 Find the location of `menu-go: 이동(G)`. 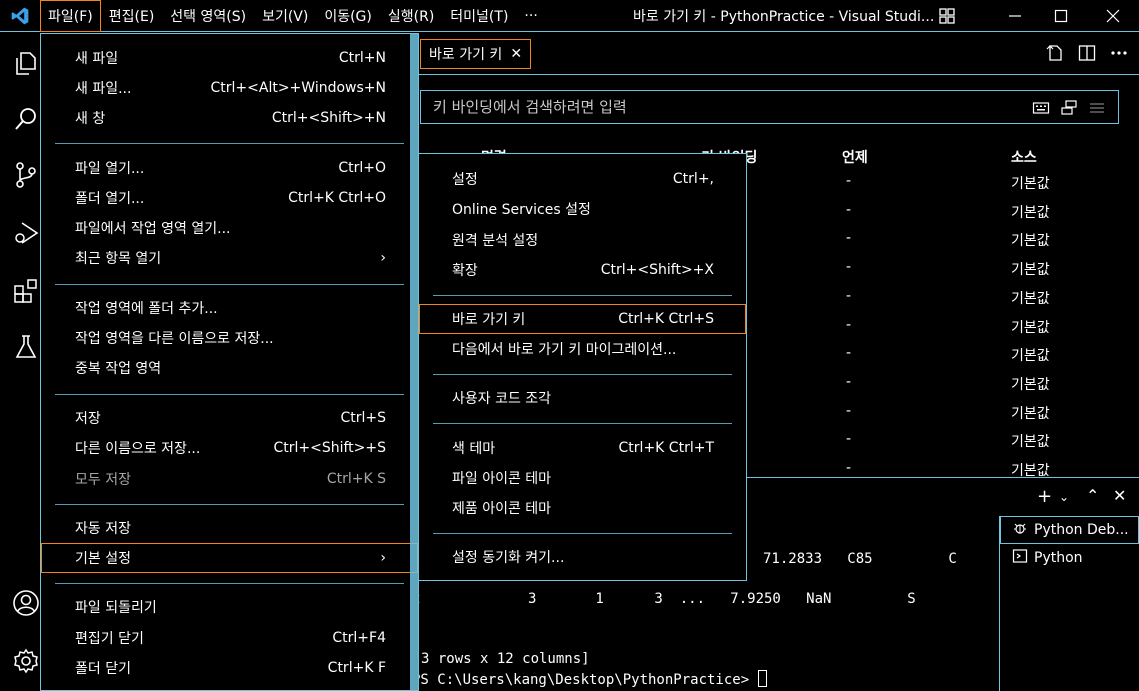

menu-go: 이동(G) is located at coordinates (348, 16).